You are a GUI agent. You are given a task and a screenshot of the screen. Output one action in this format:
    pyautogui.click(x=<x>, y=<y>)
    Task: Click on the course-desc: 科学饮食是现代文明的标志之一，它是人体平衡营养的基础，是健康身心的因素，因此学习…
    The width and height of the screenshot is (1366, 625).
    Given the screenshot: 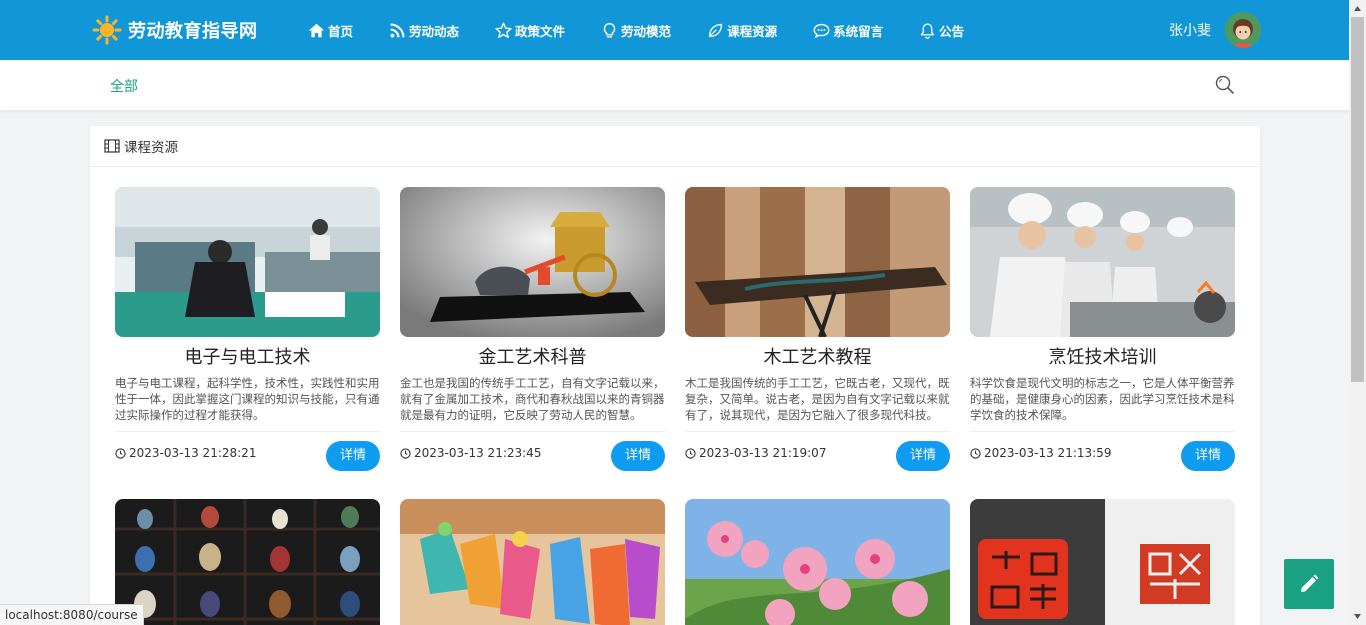 What is the action you would take?
    pyautogui.click(x=1102, y=399)
    